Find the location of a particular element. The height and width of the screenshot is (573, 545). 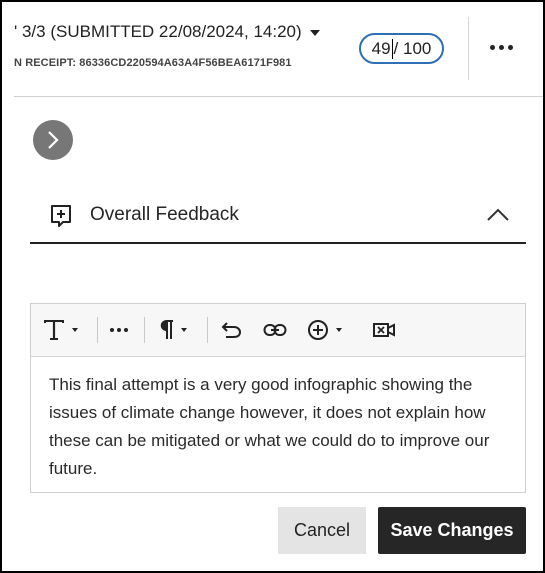

record-video-button is located at coordinates (384, 330).